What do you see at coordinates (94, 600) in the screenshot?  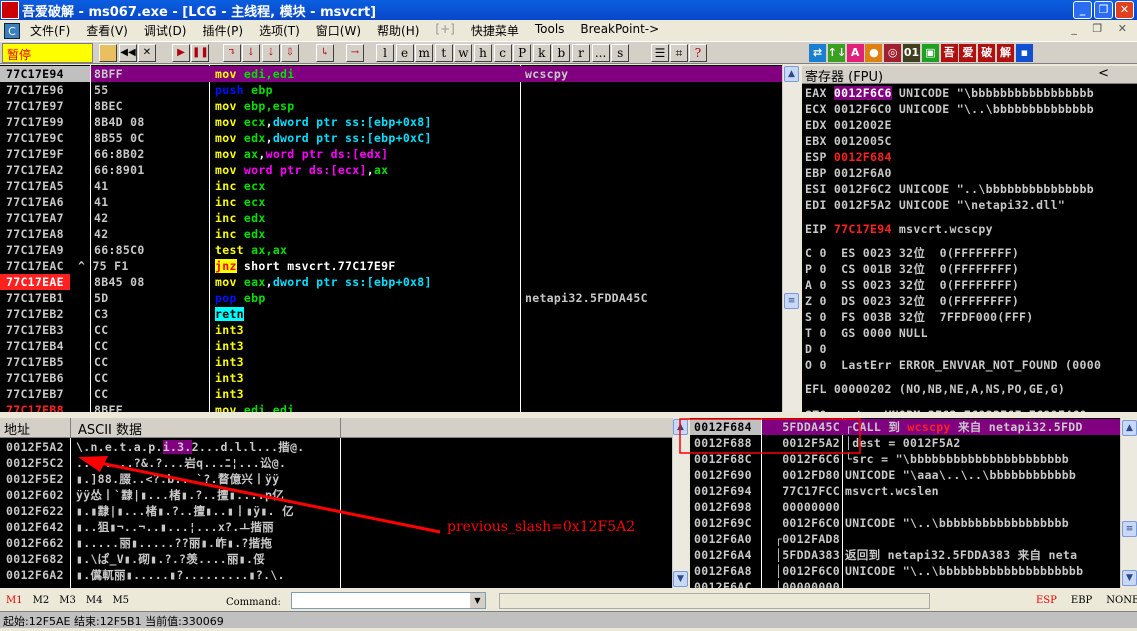 I see `memory-tab: M4` at bounding box center [94, 600].